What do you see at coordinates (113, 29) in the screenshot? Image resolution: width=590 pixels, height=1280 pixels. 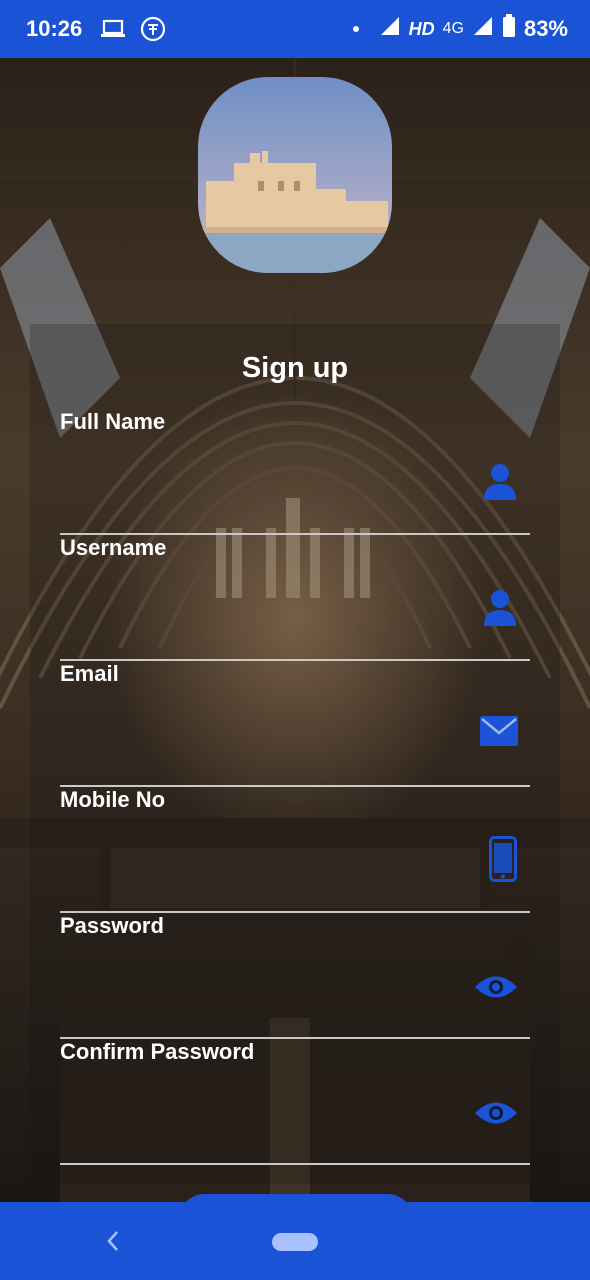 I see `laptop-icon` at bounding box center [113, 29].